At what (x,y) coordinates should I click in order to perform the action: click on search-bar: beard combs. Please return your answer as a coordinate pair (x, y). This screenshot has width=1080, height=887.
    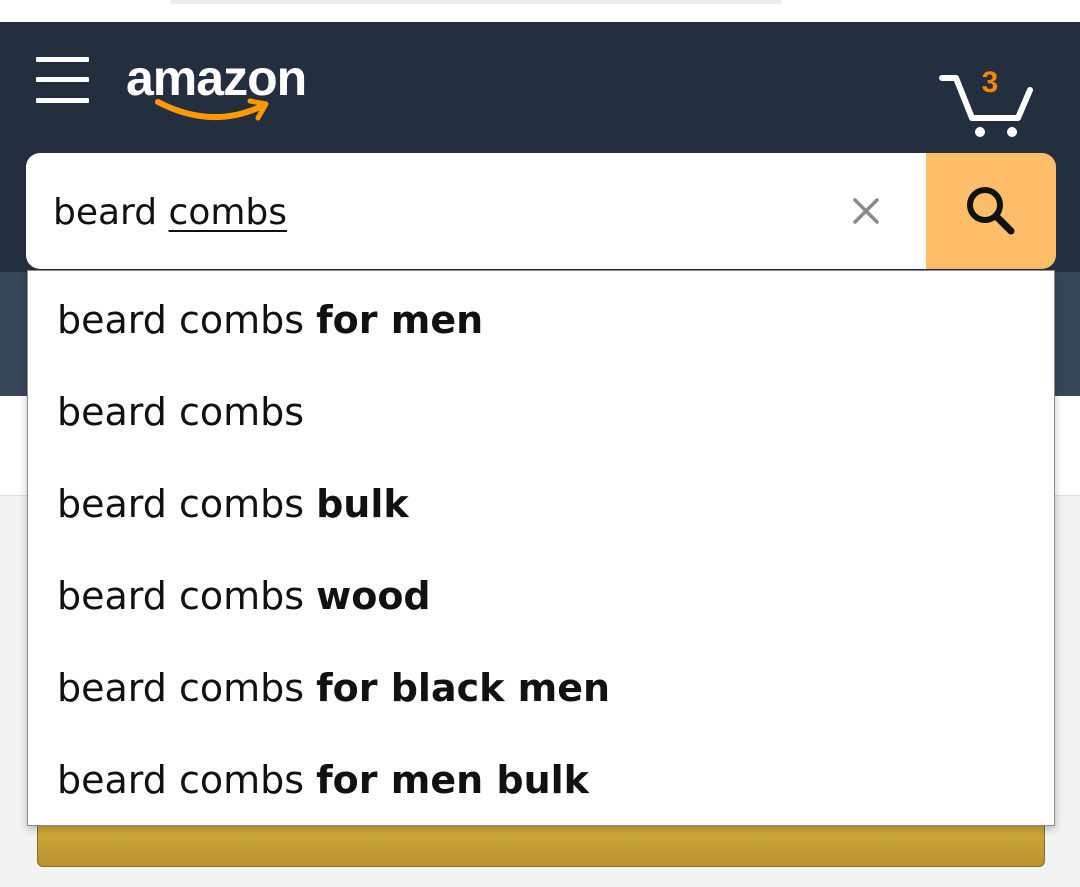
    Looking at the image, I should click on (541, 211).